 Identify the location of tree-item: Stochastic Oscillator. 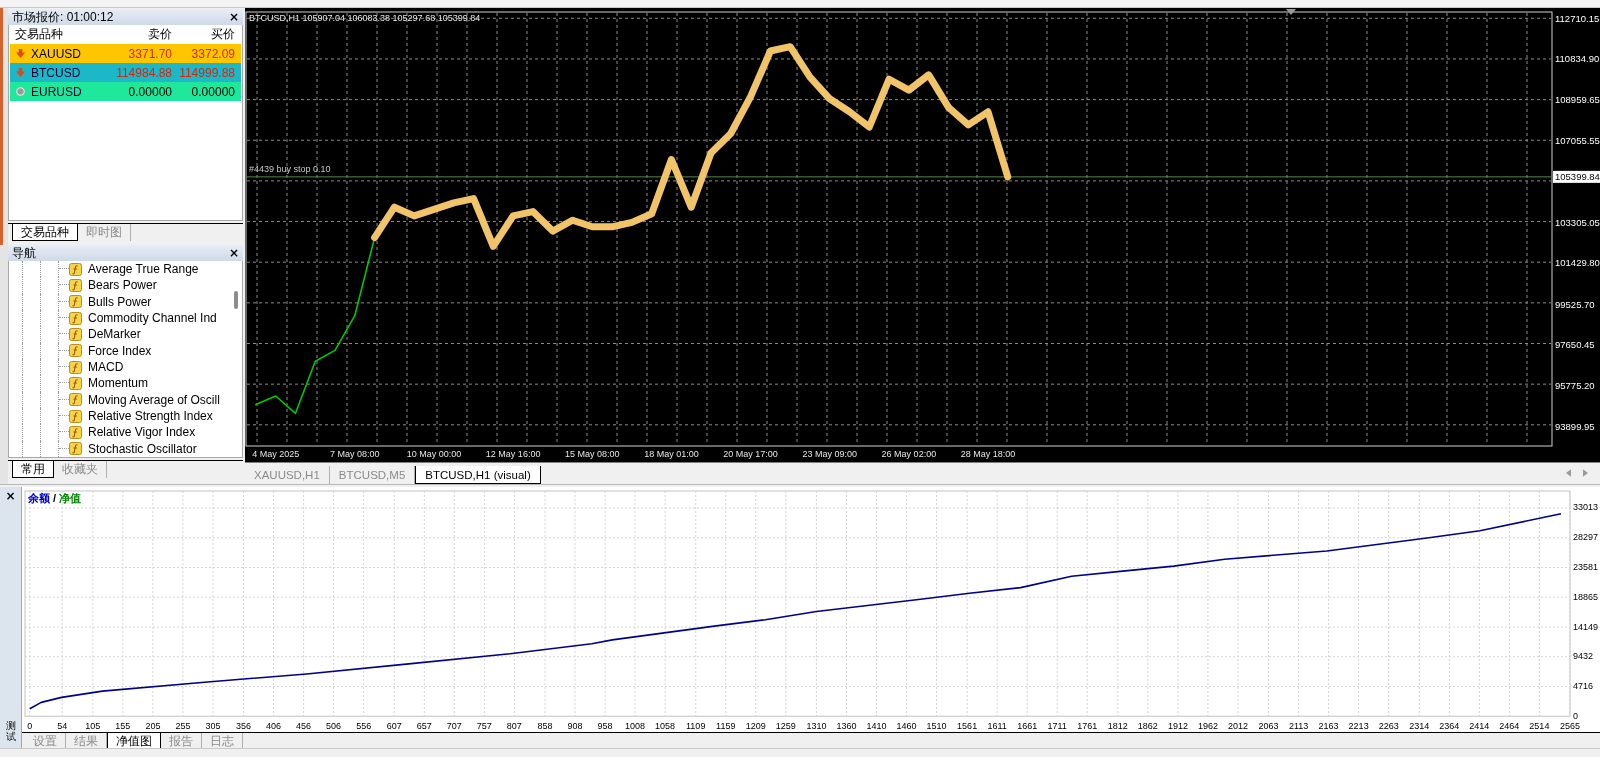
(133, 448).